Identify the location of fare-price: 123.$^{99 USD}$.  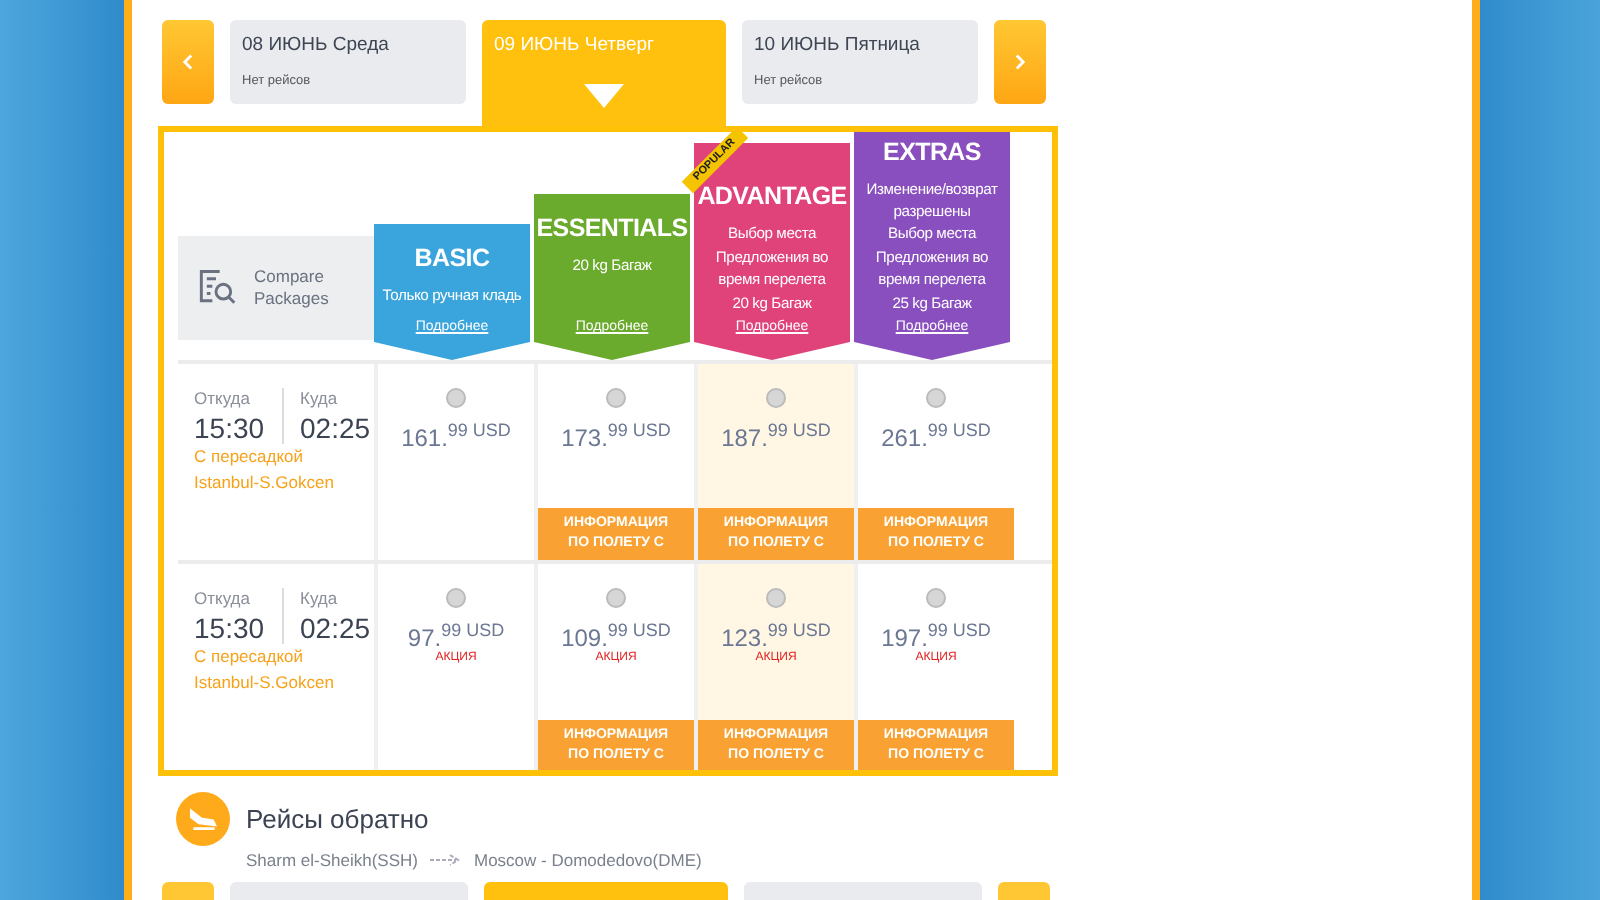
(776, 636).